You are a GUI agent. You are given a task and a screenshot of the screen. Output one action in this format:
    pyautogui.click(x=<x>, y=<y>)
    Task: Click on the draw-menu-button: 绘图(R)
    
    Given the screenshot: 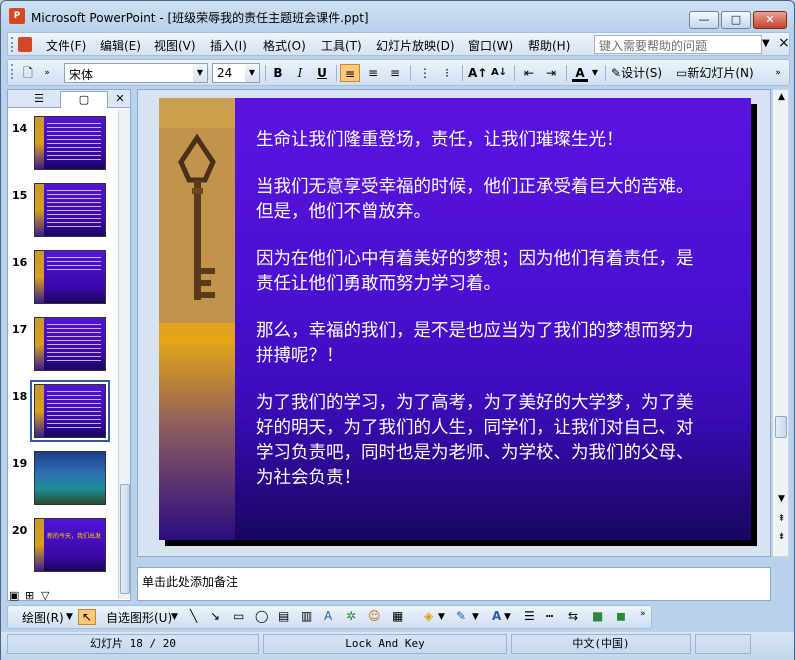 What is the action you would take?
    pyautogui.click(x=43, y=617)
    